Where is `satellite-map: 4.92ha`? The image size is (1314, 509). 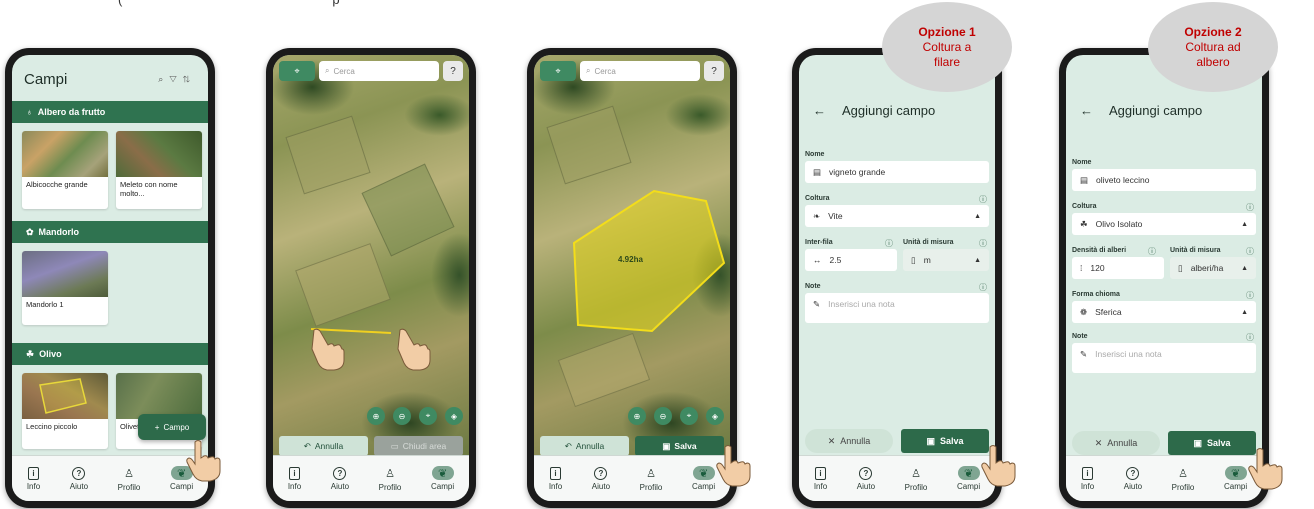 satellite-map: 4.92ha is located at coordinates (632, 255).